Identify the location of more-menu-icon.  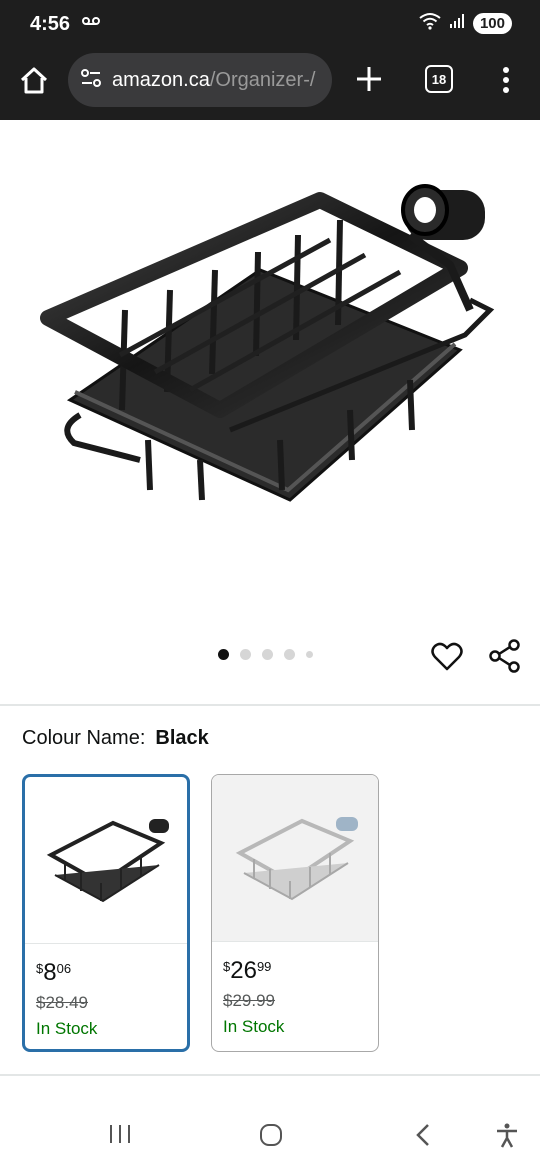
(506, 80).